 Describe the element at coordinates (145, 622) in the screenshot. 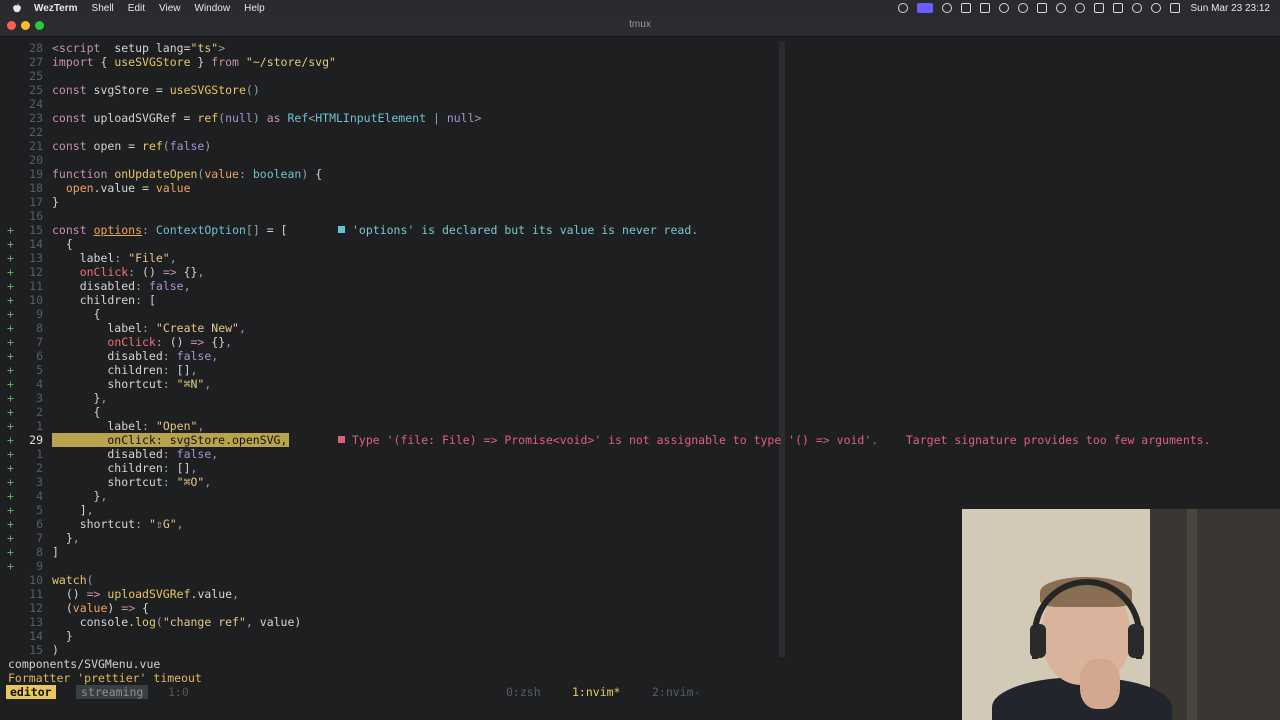

I see `code-token: log` at that location.